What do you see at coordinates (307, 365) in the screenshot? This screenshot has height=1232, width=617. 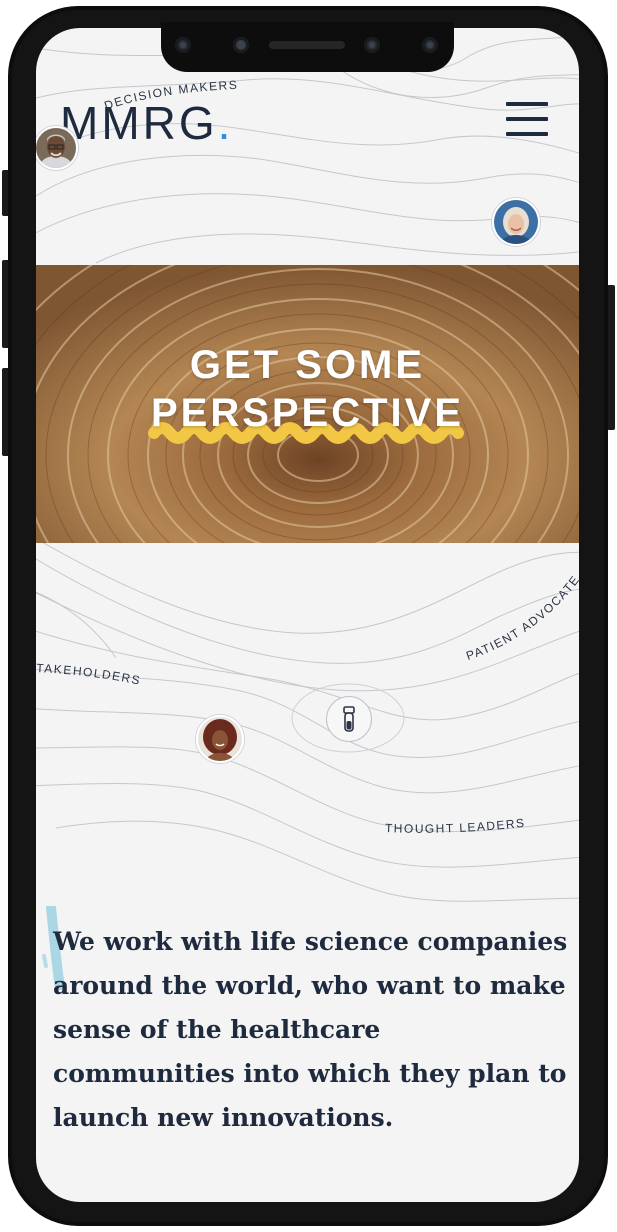 I see `hero-title-line1: GET SOME` at bounding box center [307, 365].